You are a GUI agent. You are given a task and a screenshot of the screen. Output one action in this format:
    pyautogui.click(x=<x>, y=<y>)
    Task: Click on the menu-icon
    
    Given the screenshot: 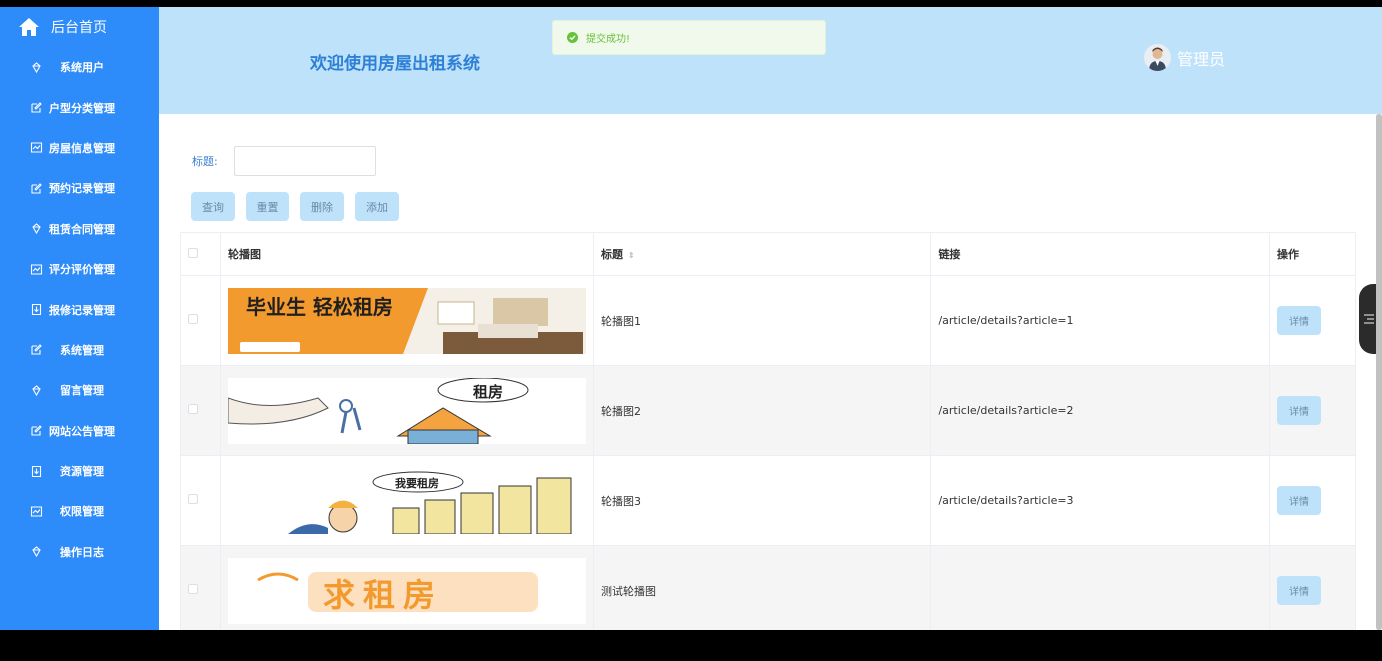 What is the action you would take?
    pyautogui.click(x=1369, y=319)
    